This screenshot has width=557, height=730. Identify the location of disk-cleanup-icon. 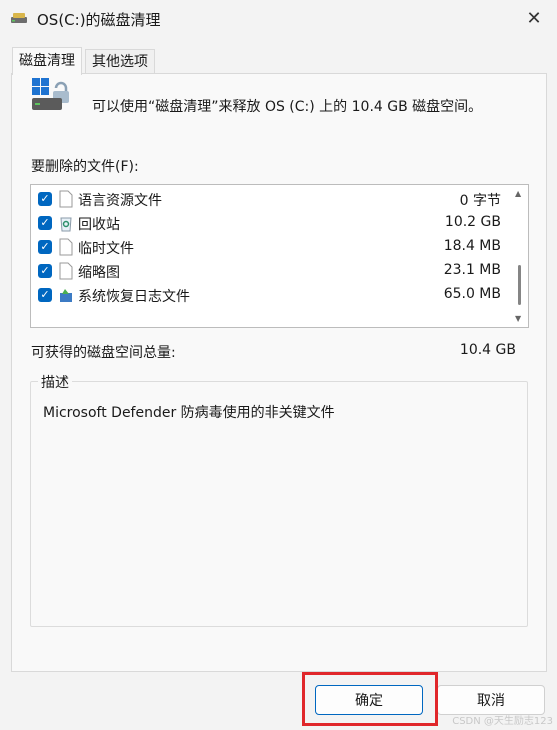
(19, 18).